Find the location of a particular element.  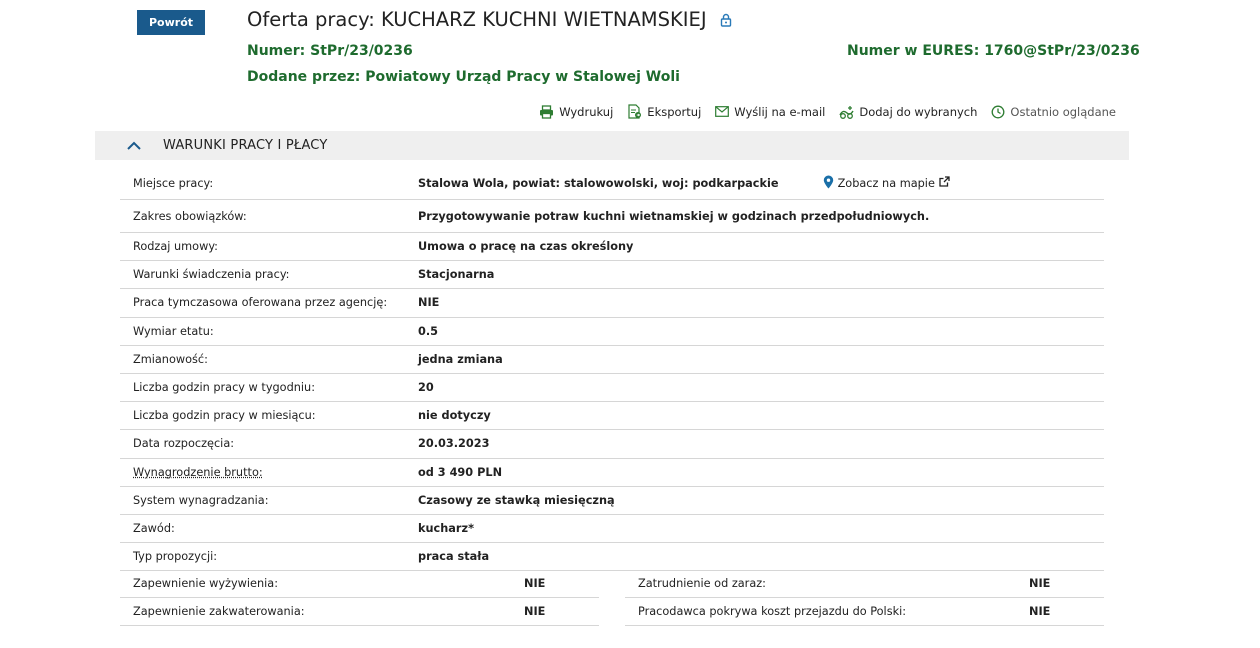

section-header-warunki: WARUNKI PRACY I PŁACY is located at coordinates (612, 145).